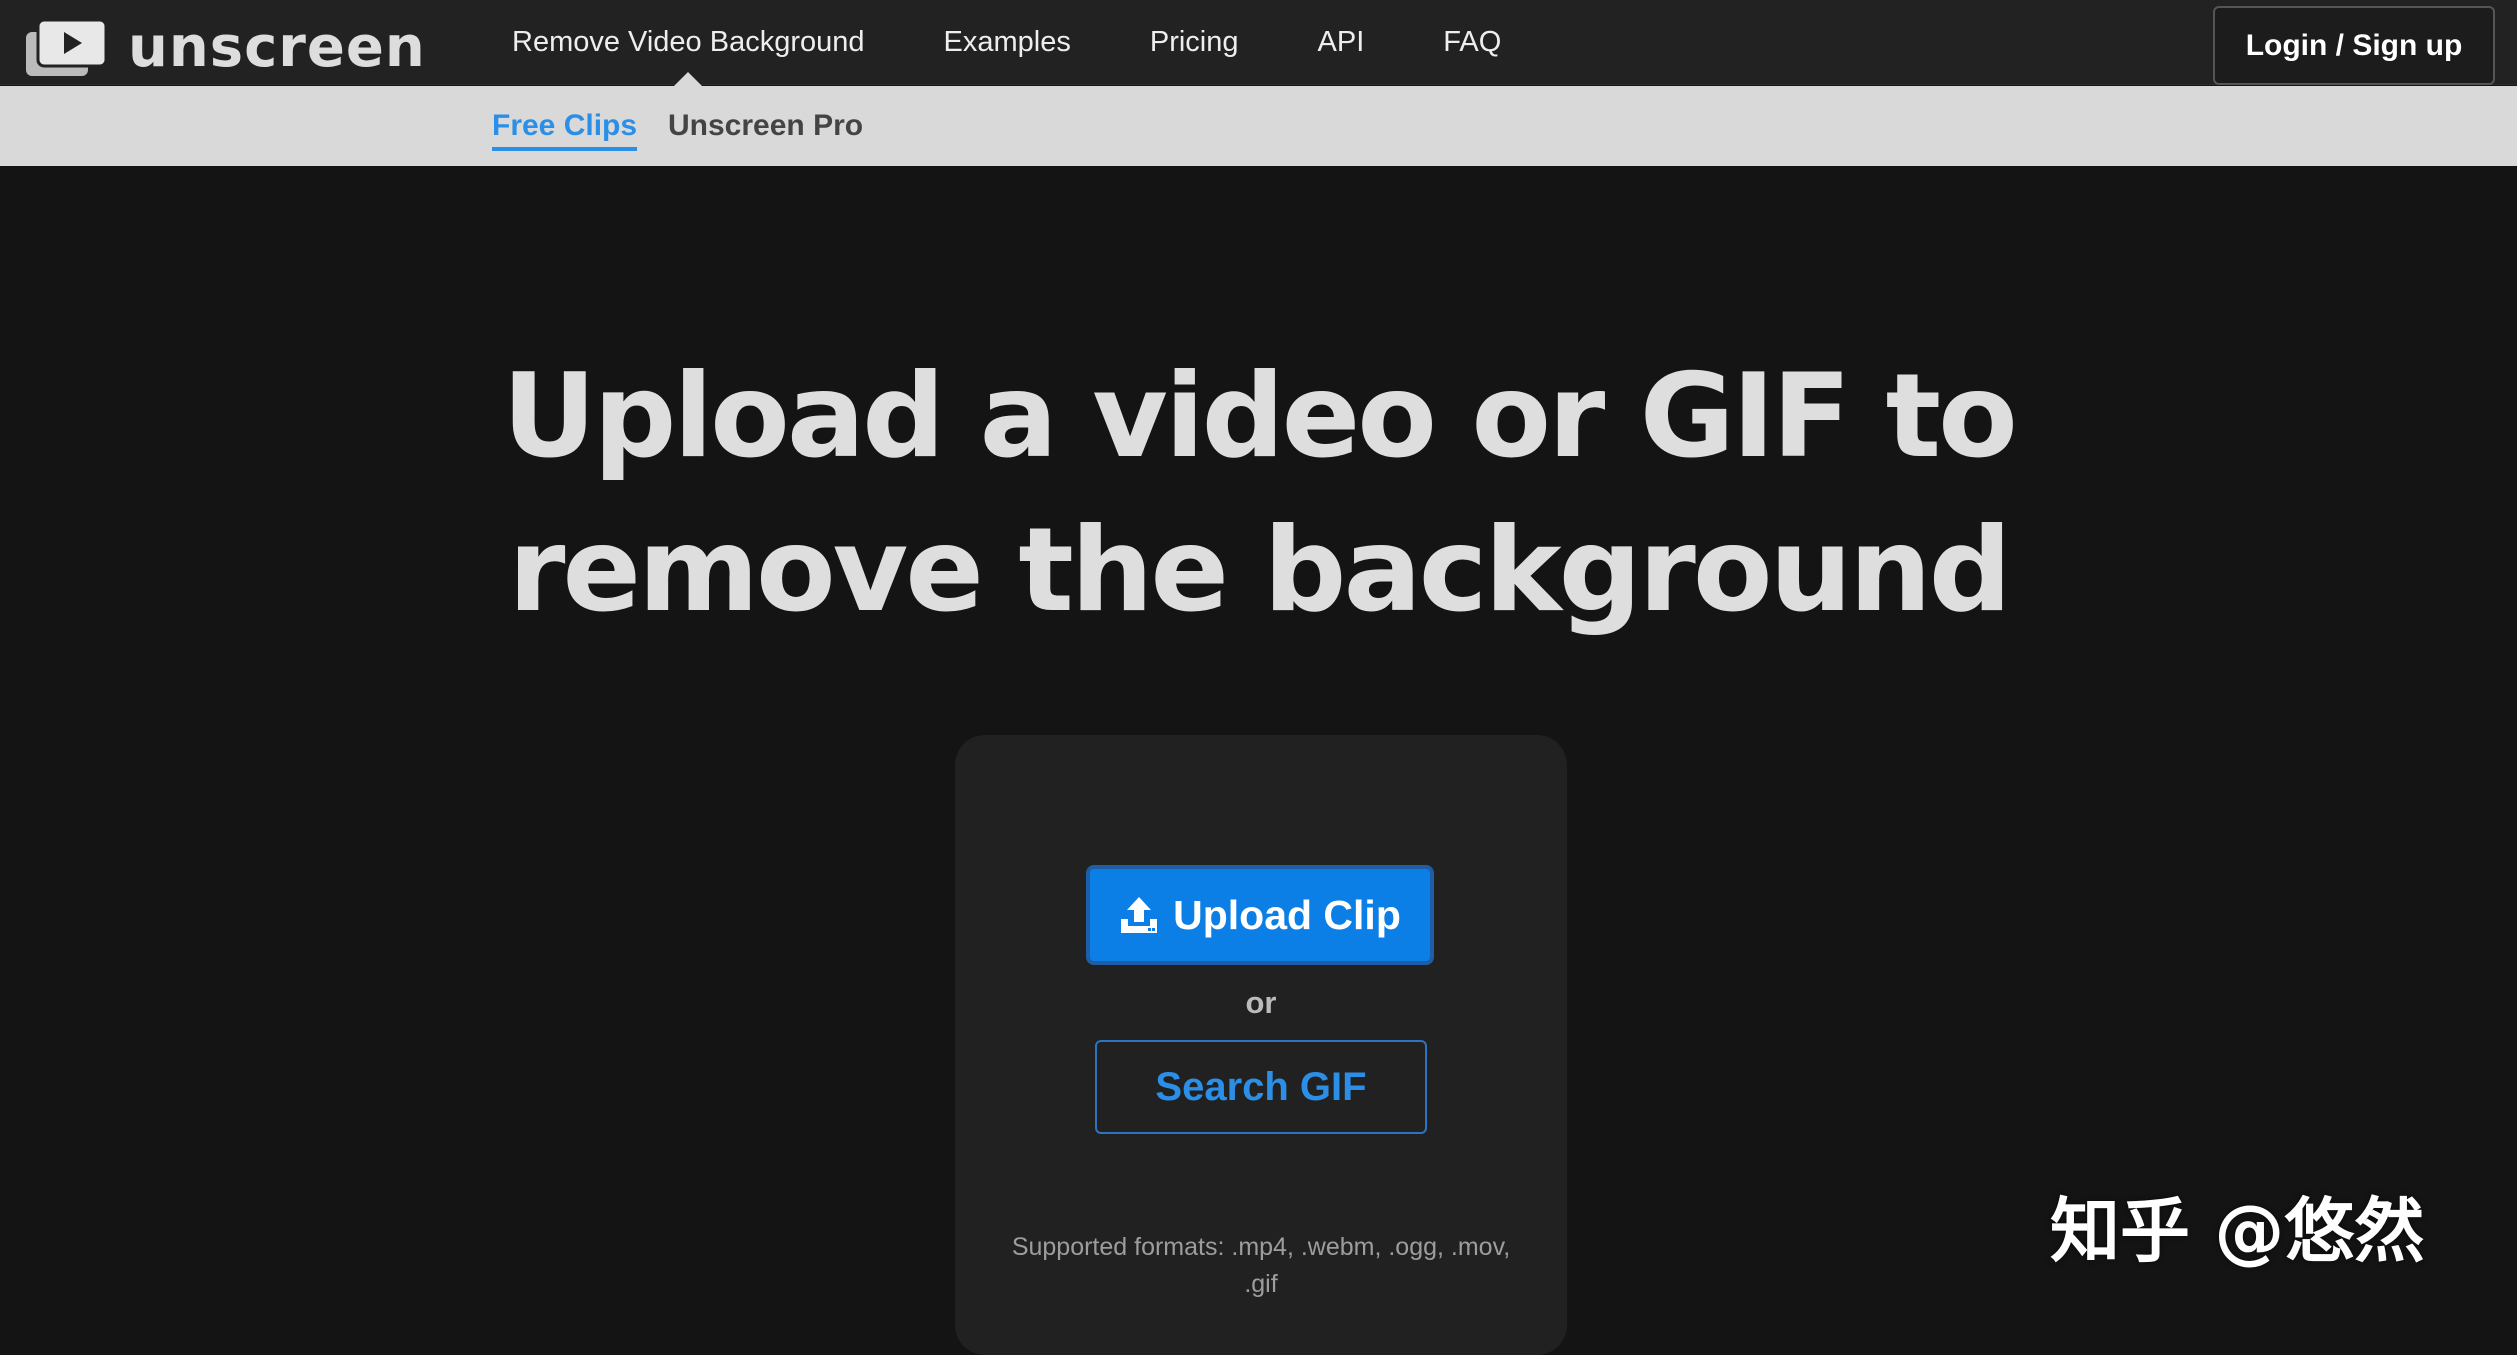 The width and height of the screenshot is (2517, 1355). What do you see at coordinates (1261, 1284) in the screenshot?
I see `formats-line-2: .gif` at bounding box center [1261, 1284].